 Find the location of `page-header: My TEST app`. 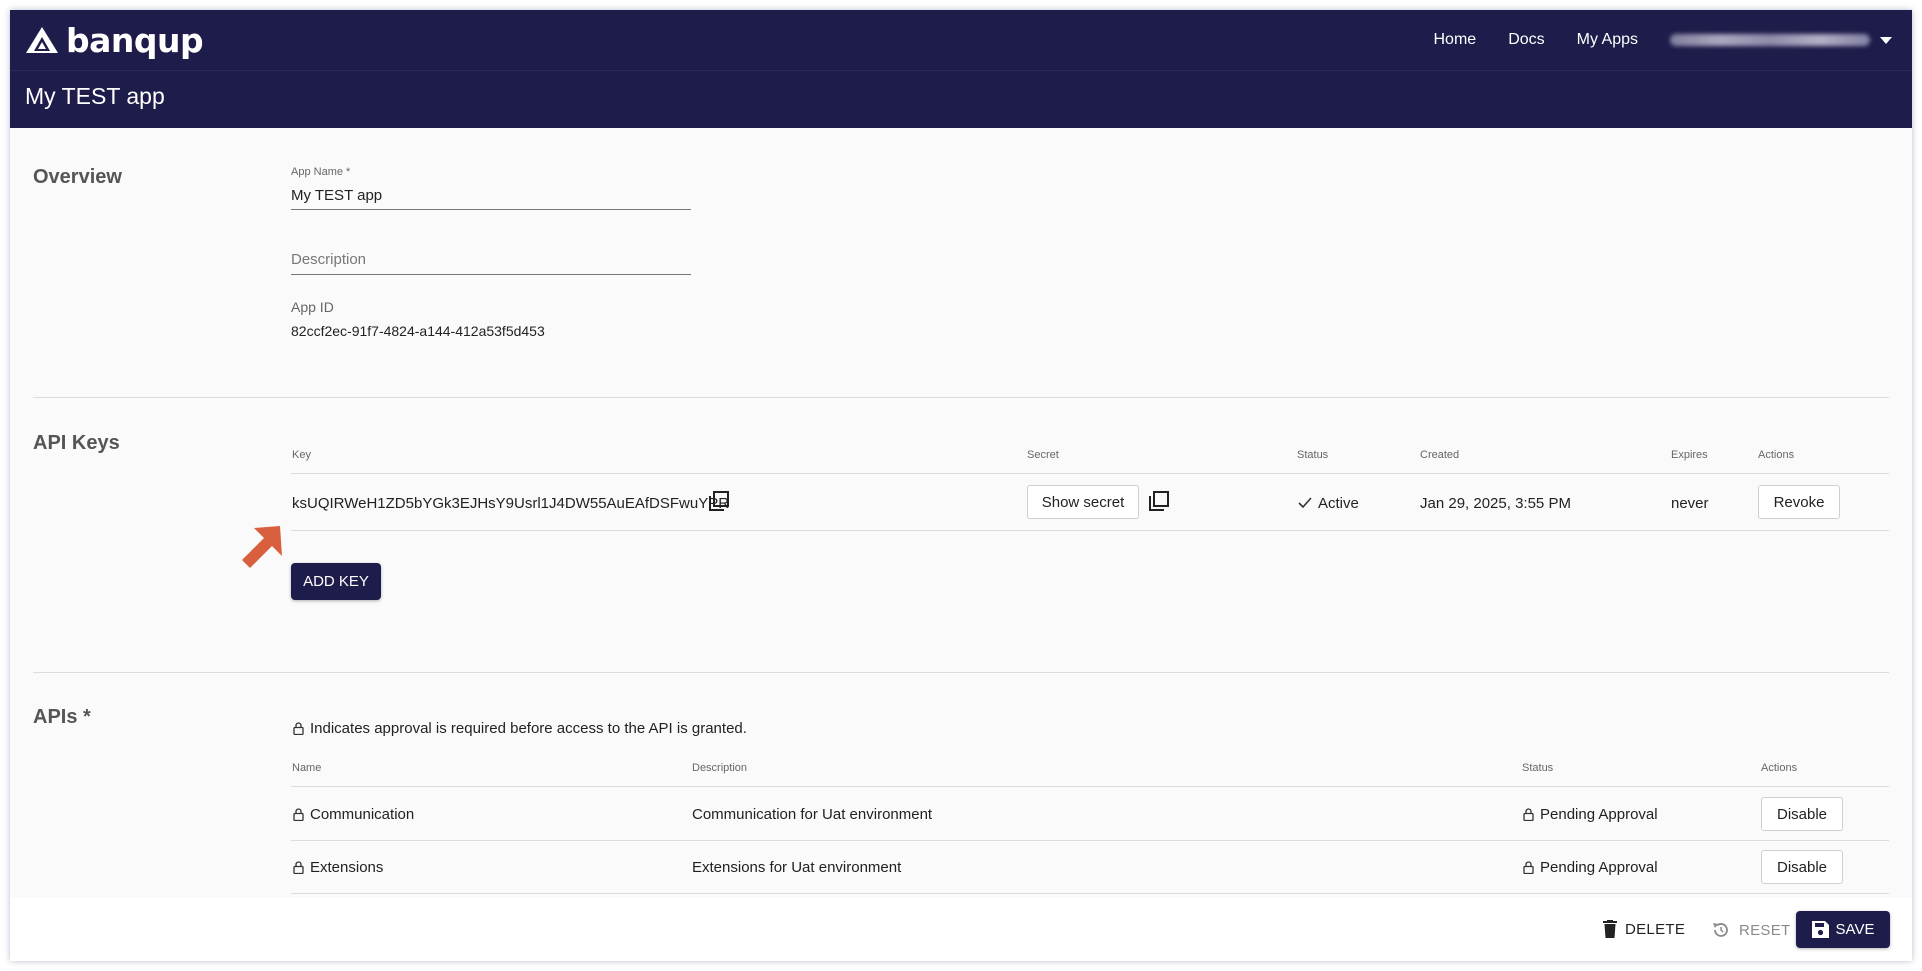

page-header: My TEST app is located at coordinates (961, 99).